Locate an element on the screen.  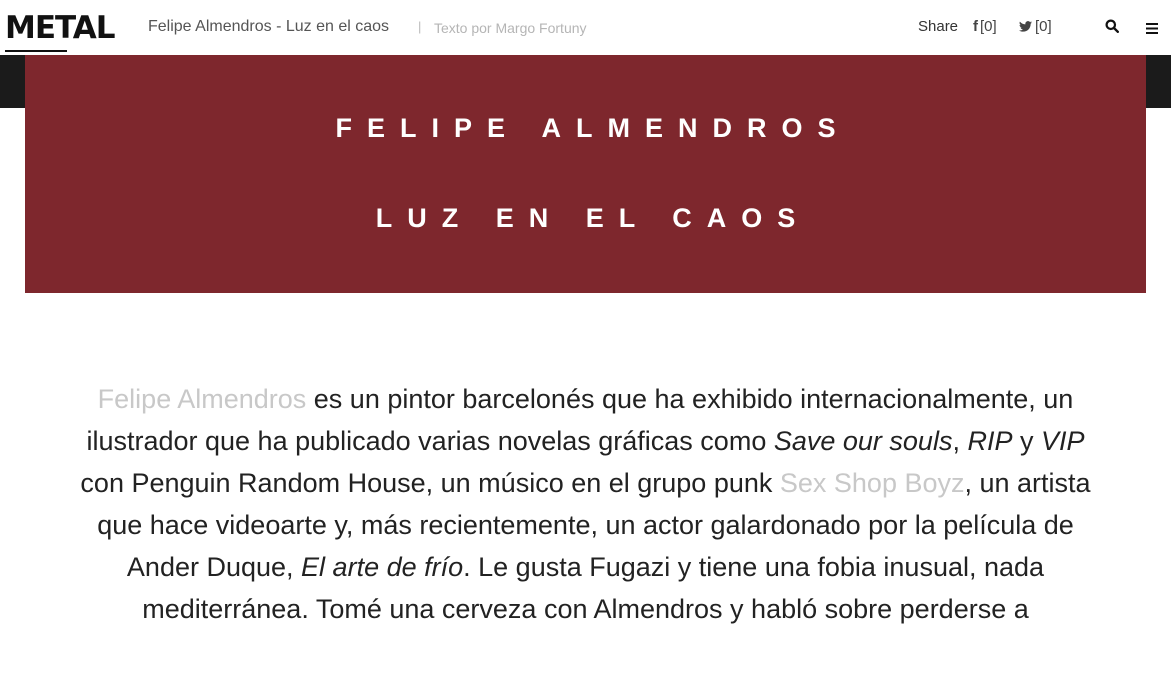
book-title: Save our souls is located at coordinates (863, 441).